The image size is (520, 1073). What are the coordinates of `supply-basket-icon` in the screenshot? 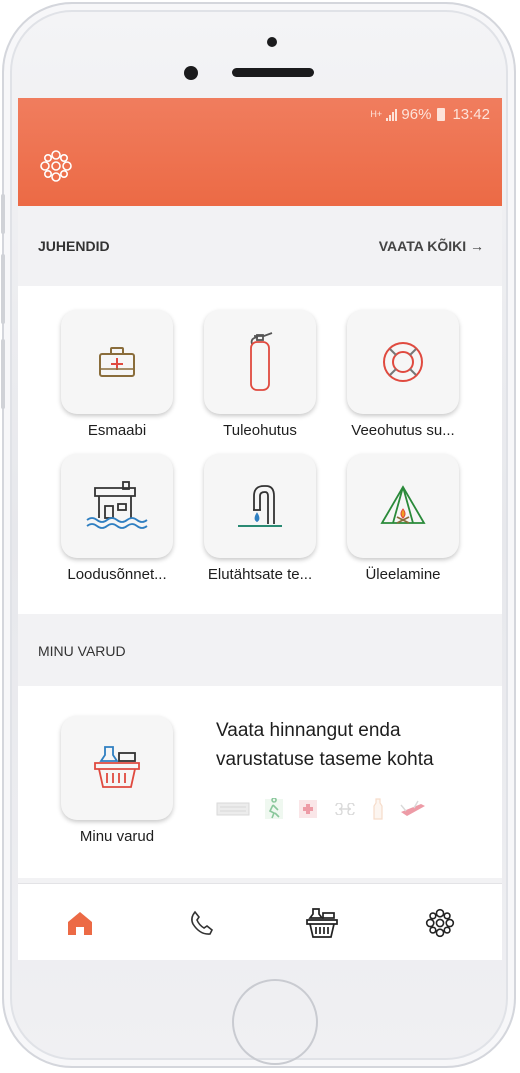 It's located at (117, 767).